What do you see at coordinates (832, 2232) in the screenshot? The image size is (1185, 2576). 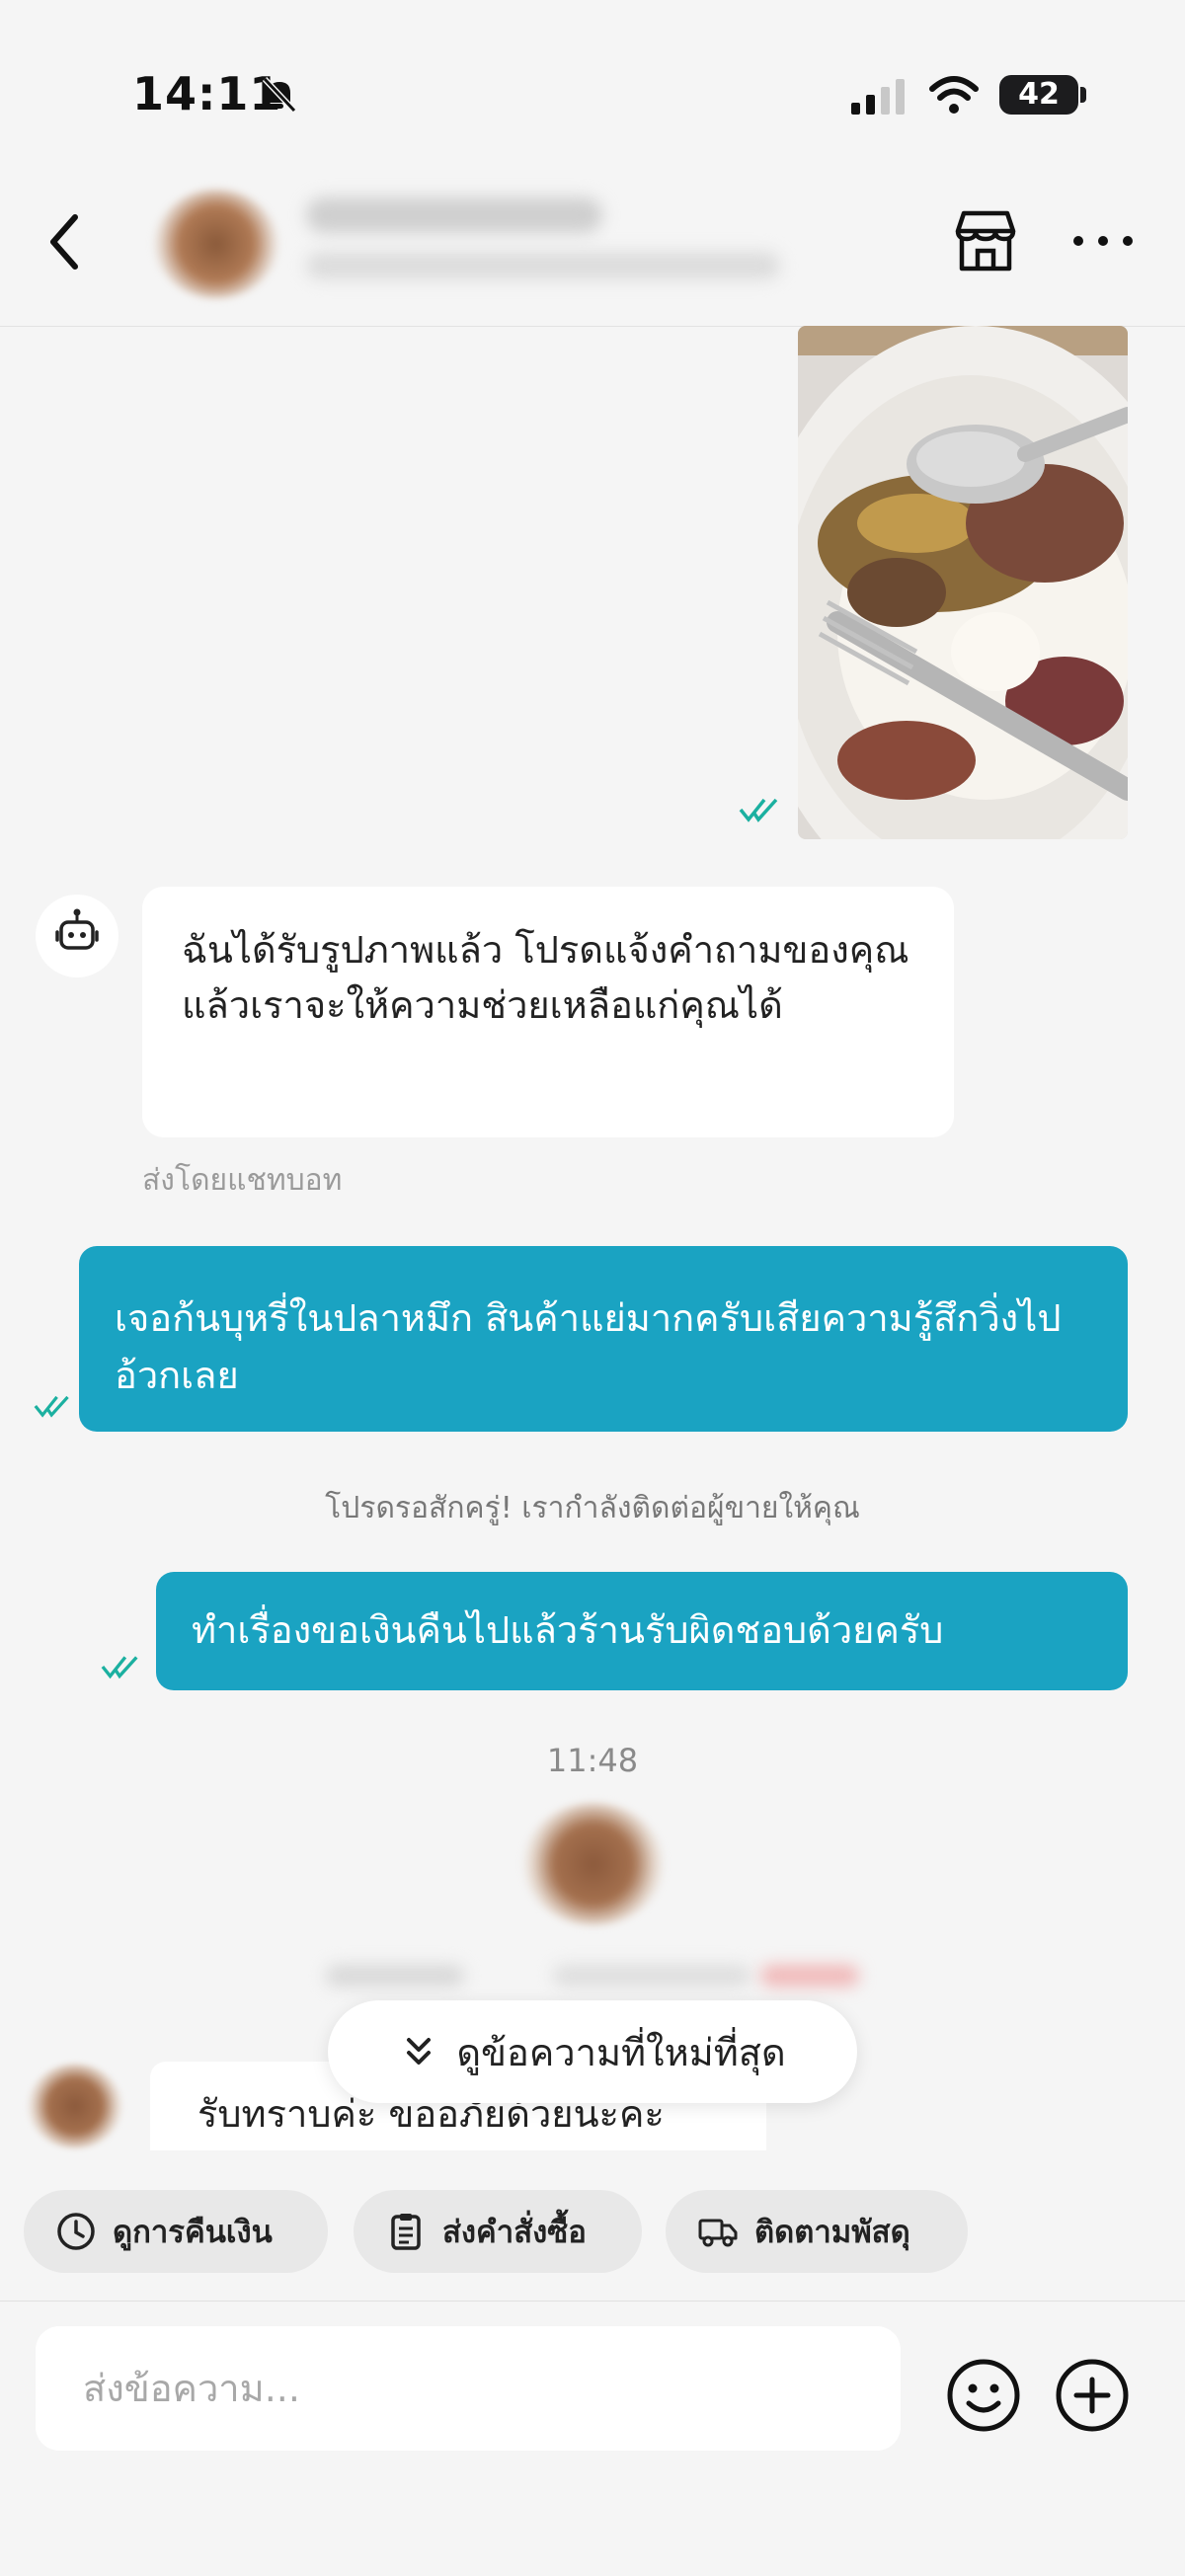 I see `track-parcel-label: ติดตามพัสดุ` at bounding box center [832, 2232].